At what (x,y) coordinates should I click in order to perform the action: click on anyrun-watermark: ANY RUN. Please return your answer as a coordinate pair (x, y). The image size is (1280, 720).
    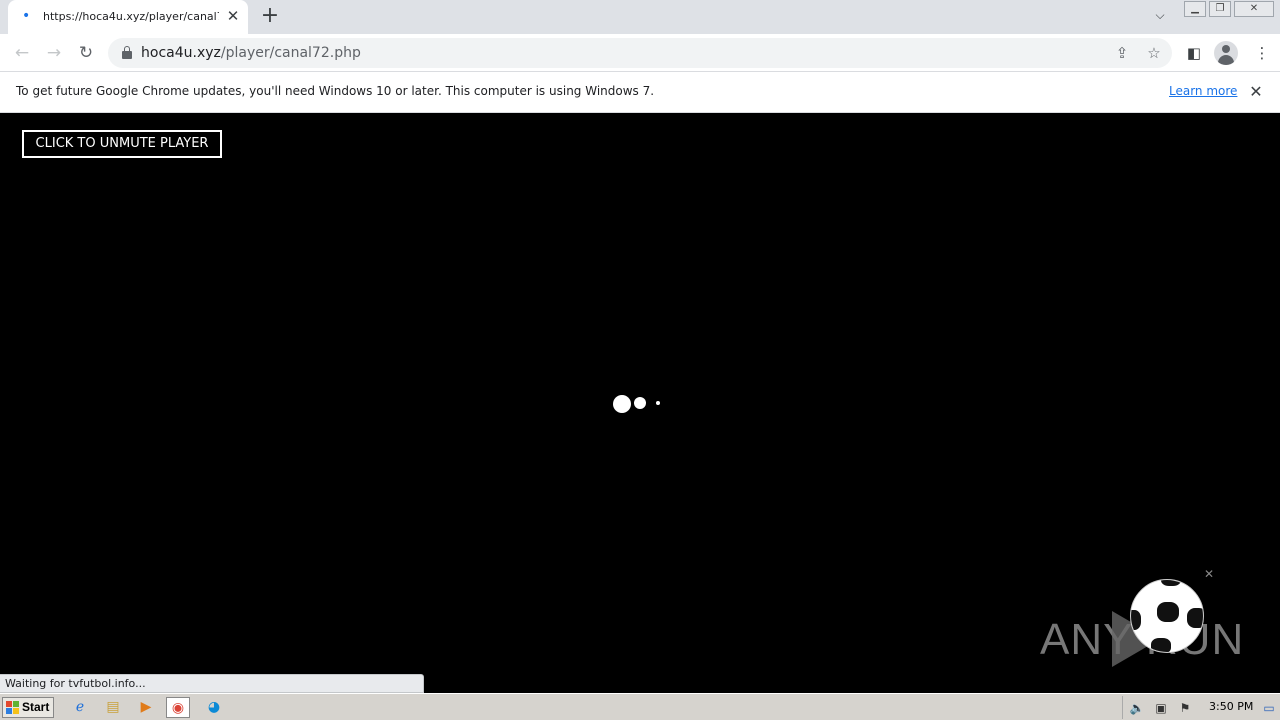
    Looking at the image, I should click on (1139, 623).